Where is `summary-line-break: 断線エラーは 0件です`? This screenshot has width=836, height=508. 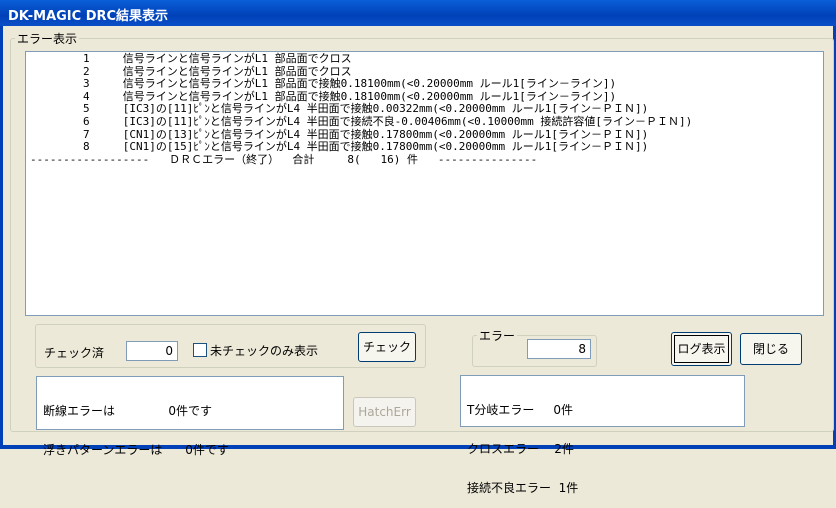 summary-line-break: 断線エラーは 0件です is located at coordinates (128, 411).